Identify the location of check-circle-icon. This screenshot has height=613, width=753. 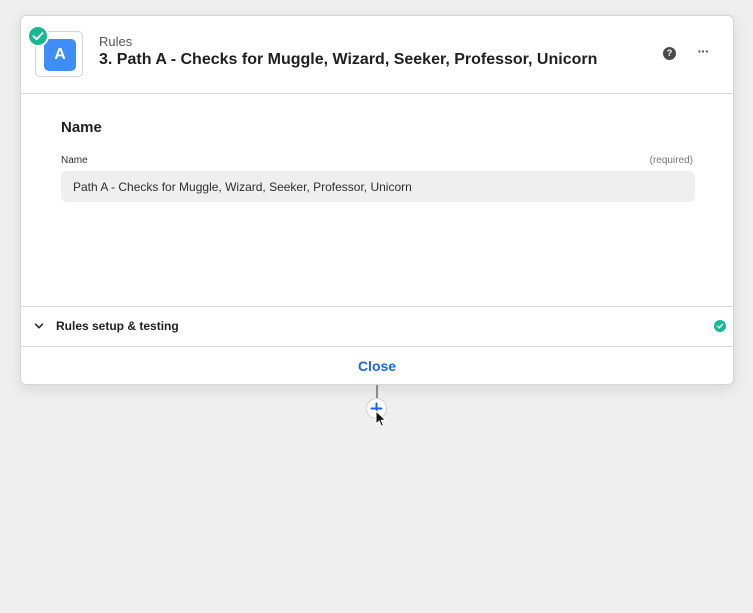
(720, 326).